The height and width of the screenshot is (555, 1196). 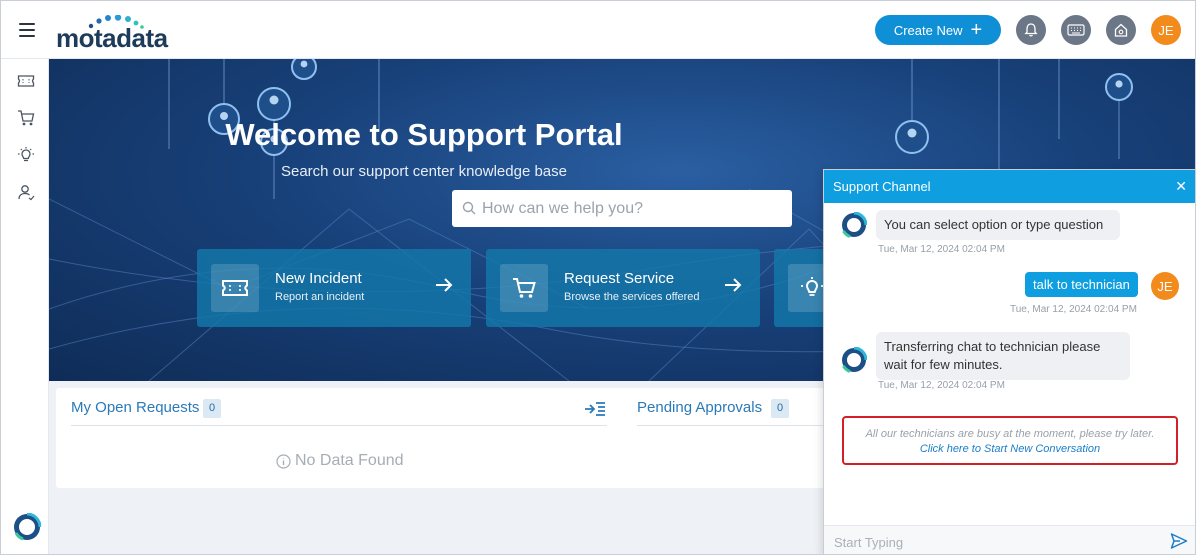 What do you see at coordinates (26, 155) in the screenshot?
I see `bulb-icon` at bounding box center [26, 155].